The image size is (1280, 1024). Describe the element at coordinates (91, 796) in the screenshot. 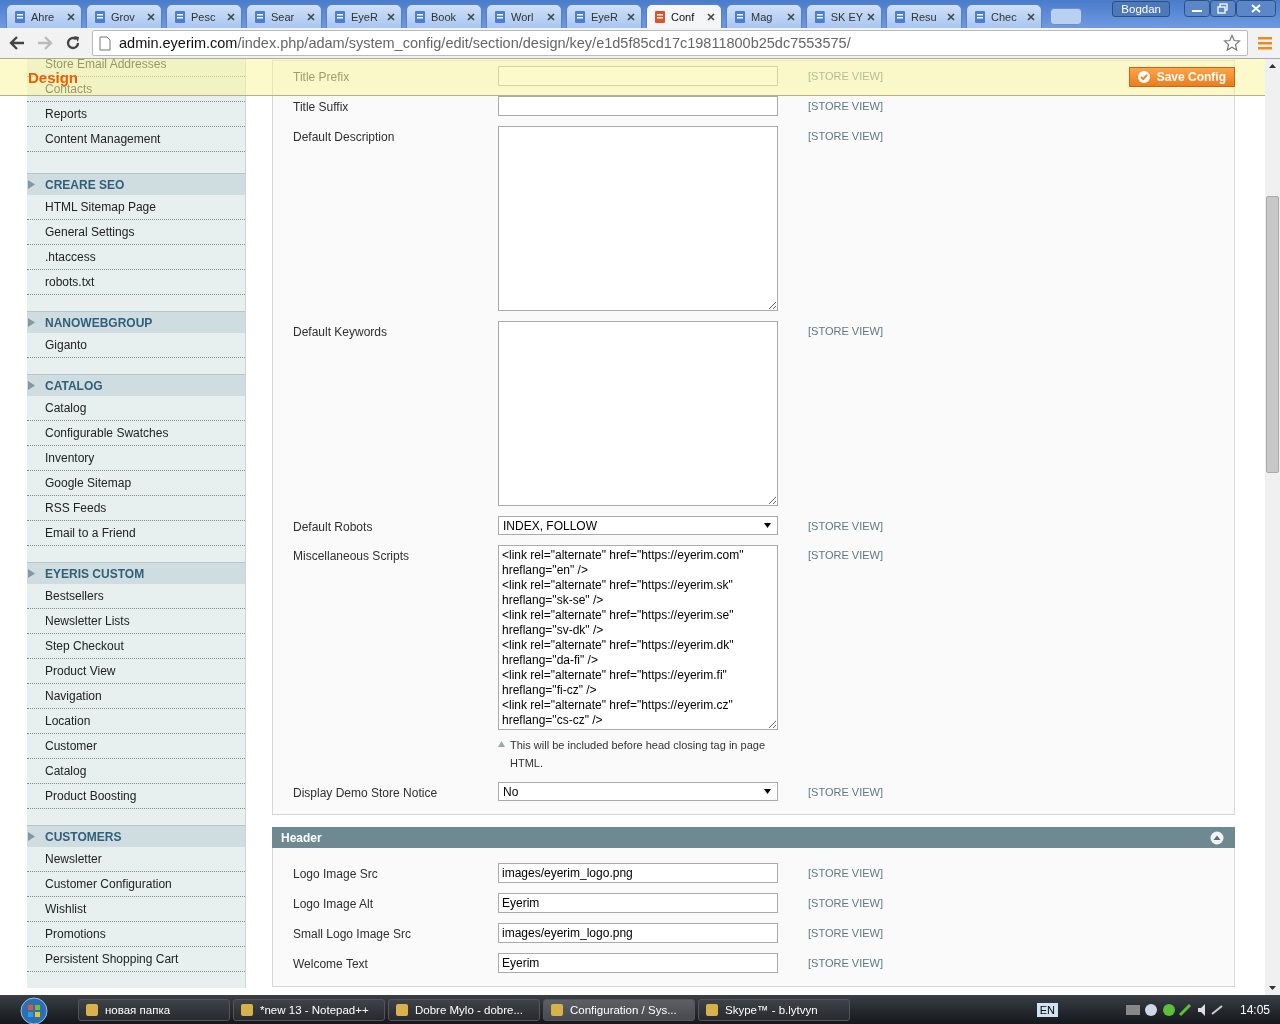

I see `sidebar-item: Product Boosting` at that location.